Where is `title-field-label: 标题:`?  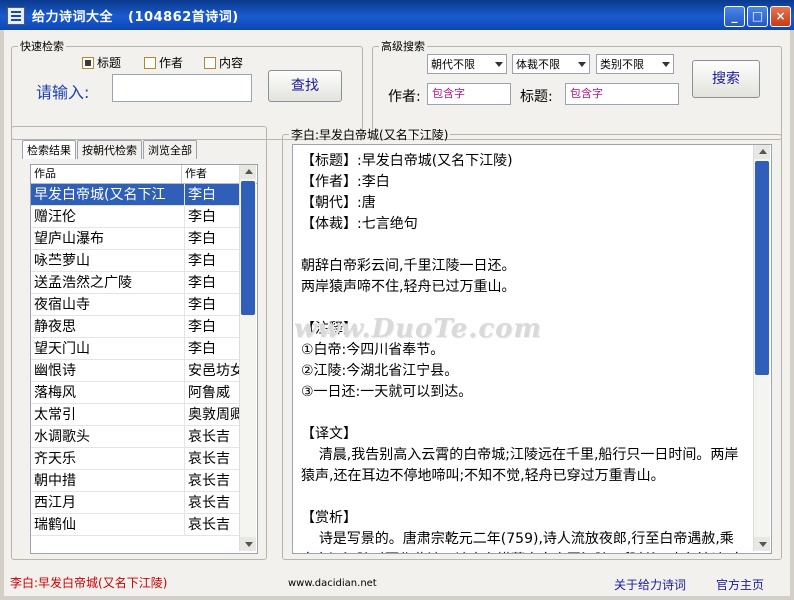
title-field-label: 标题: is located at coordinates (536, 97).